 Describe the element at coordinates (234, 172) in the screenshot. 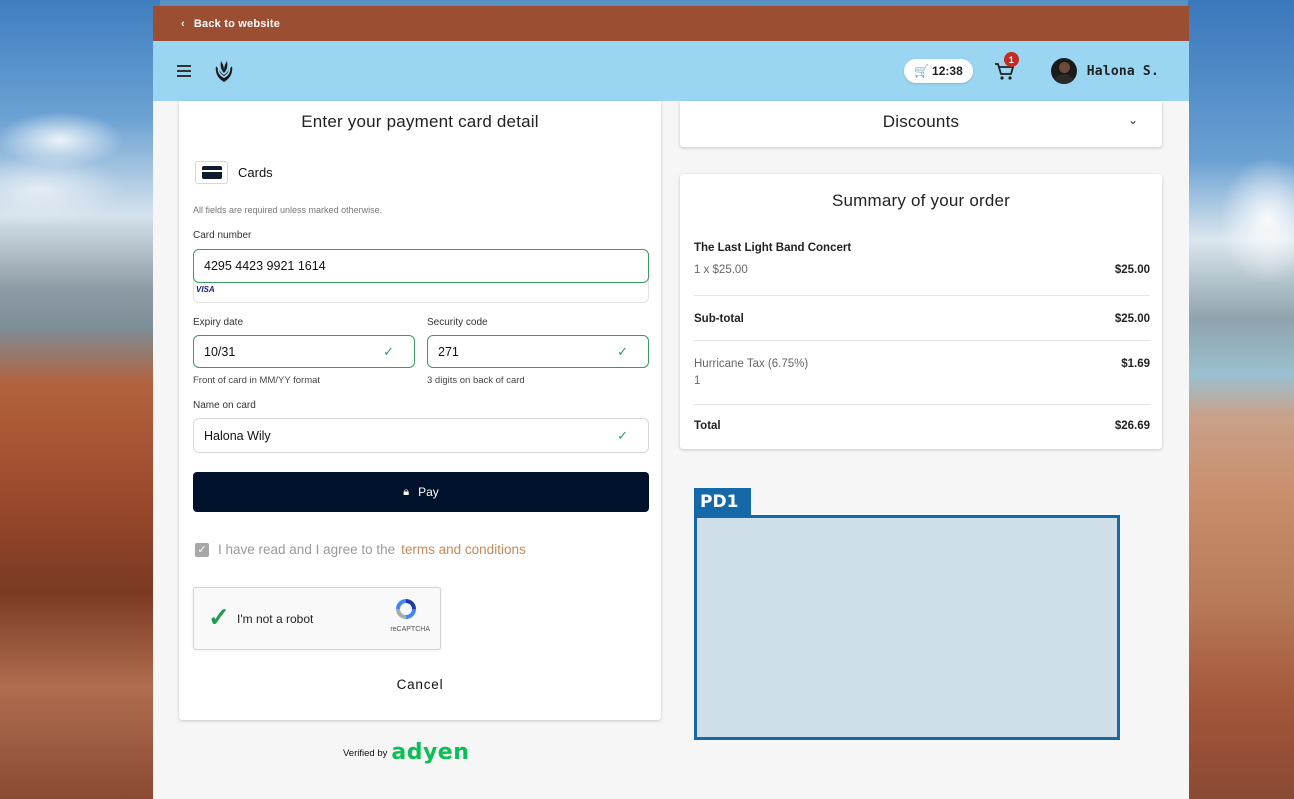

I see `payment-method-cards: Cards` at that location.